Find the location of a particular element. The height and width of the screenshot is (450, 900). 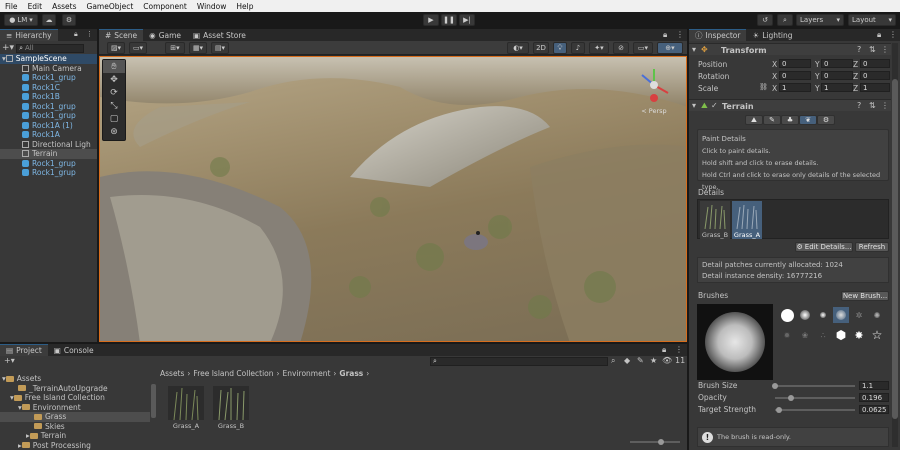

brush-size-knob is located at coordinates (775, 386).